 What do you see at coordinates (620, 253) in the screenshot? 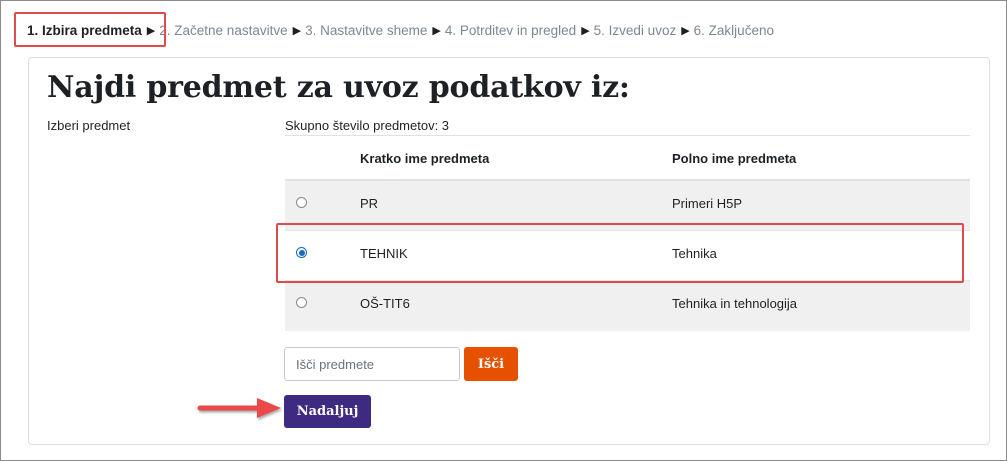
I see `highlight-box-selected-row` at bounding box center [620, 253].